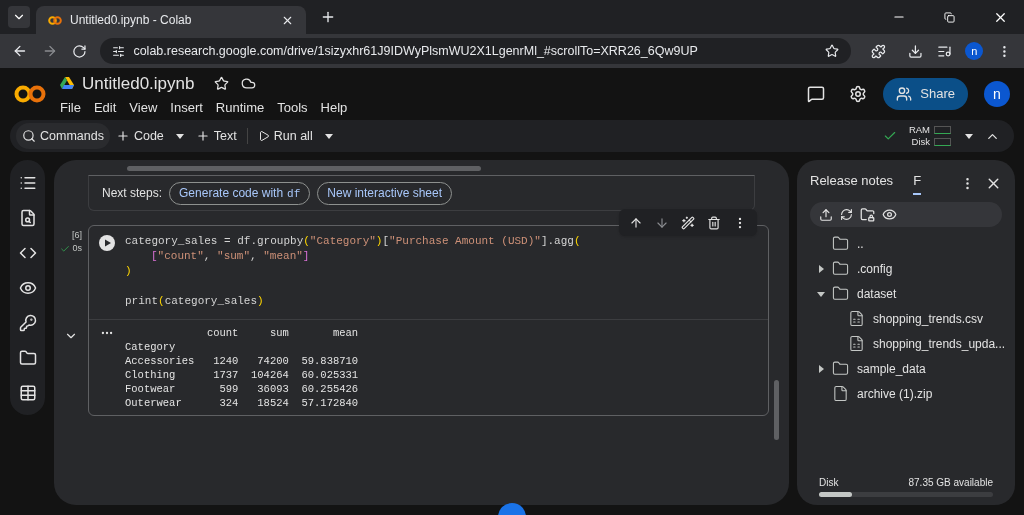  I want to click on find-icon, so click(27, 218).